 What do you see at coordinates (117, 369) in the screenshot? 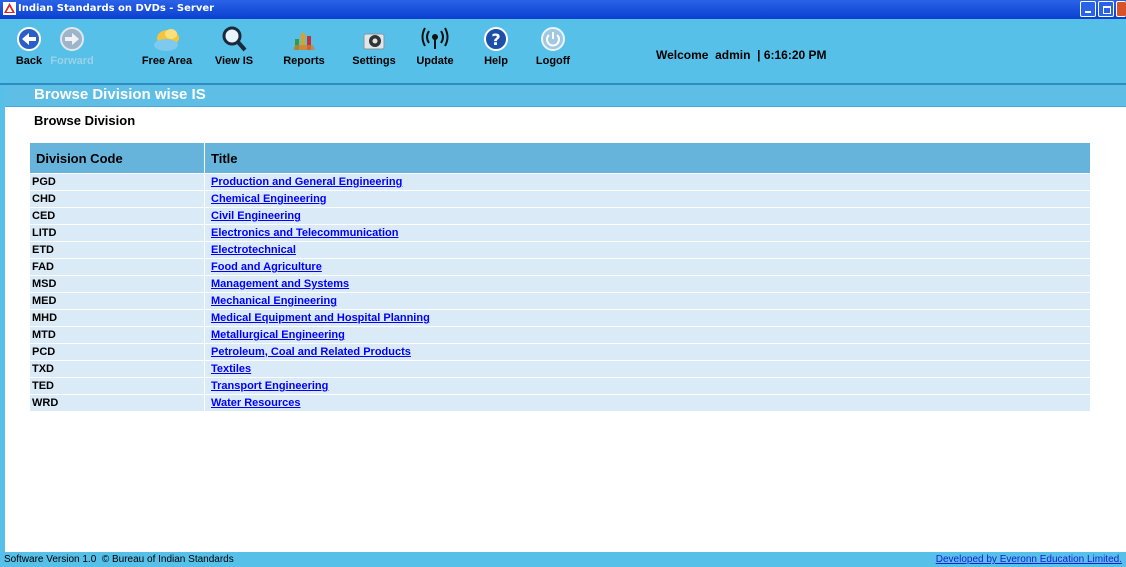
I see `division-code-cell: TXD` at bounding box center [117, 369].